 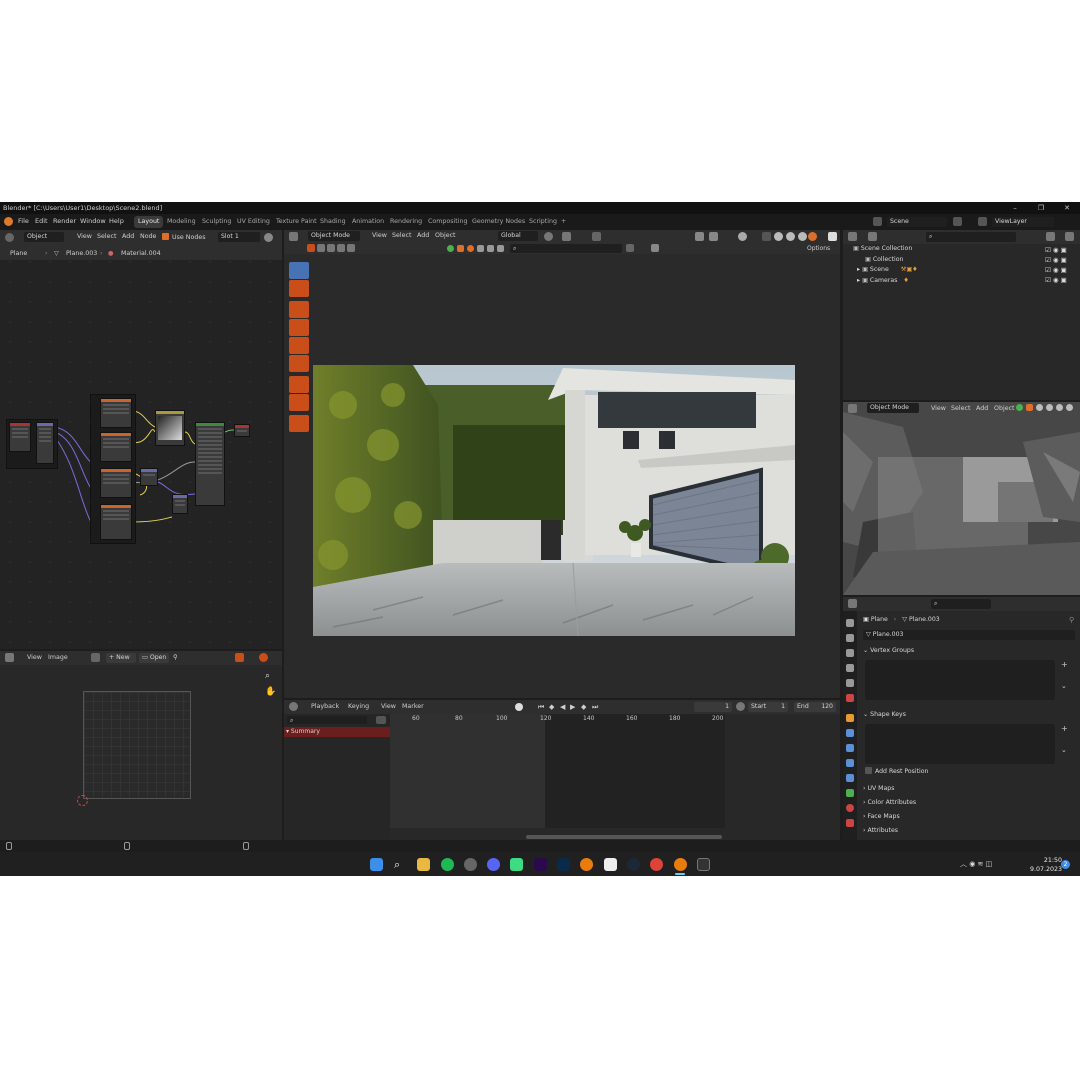 What do you see at coordinates (969, 635) in the screenshot?
I see `mesh-name-field: ▽ Plane.003` at bounding box center [969, 635].